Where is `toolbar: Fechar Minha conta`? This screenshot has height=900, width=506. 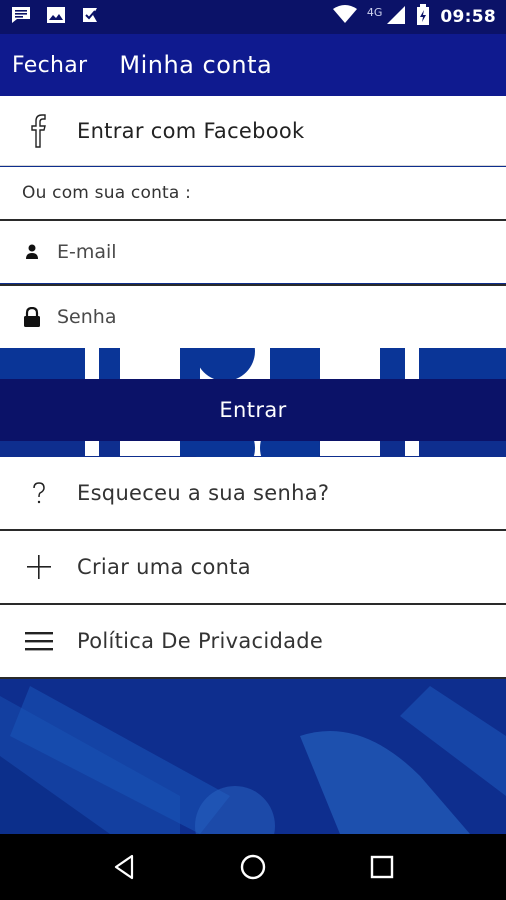 toolbar: Fechar Minha conta is located at coordinates (253, 65).